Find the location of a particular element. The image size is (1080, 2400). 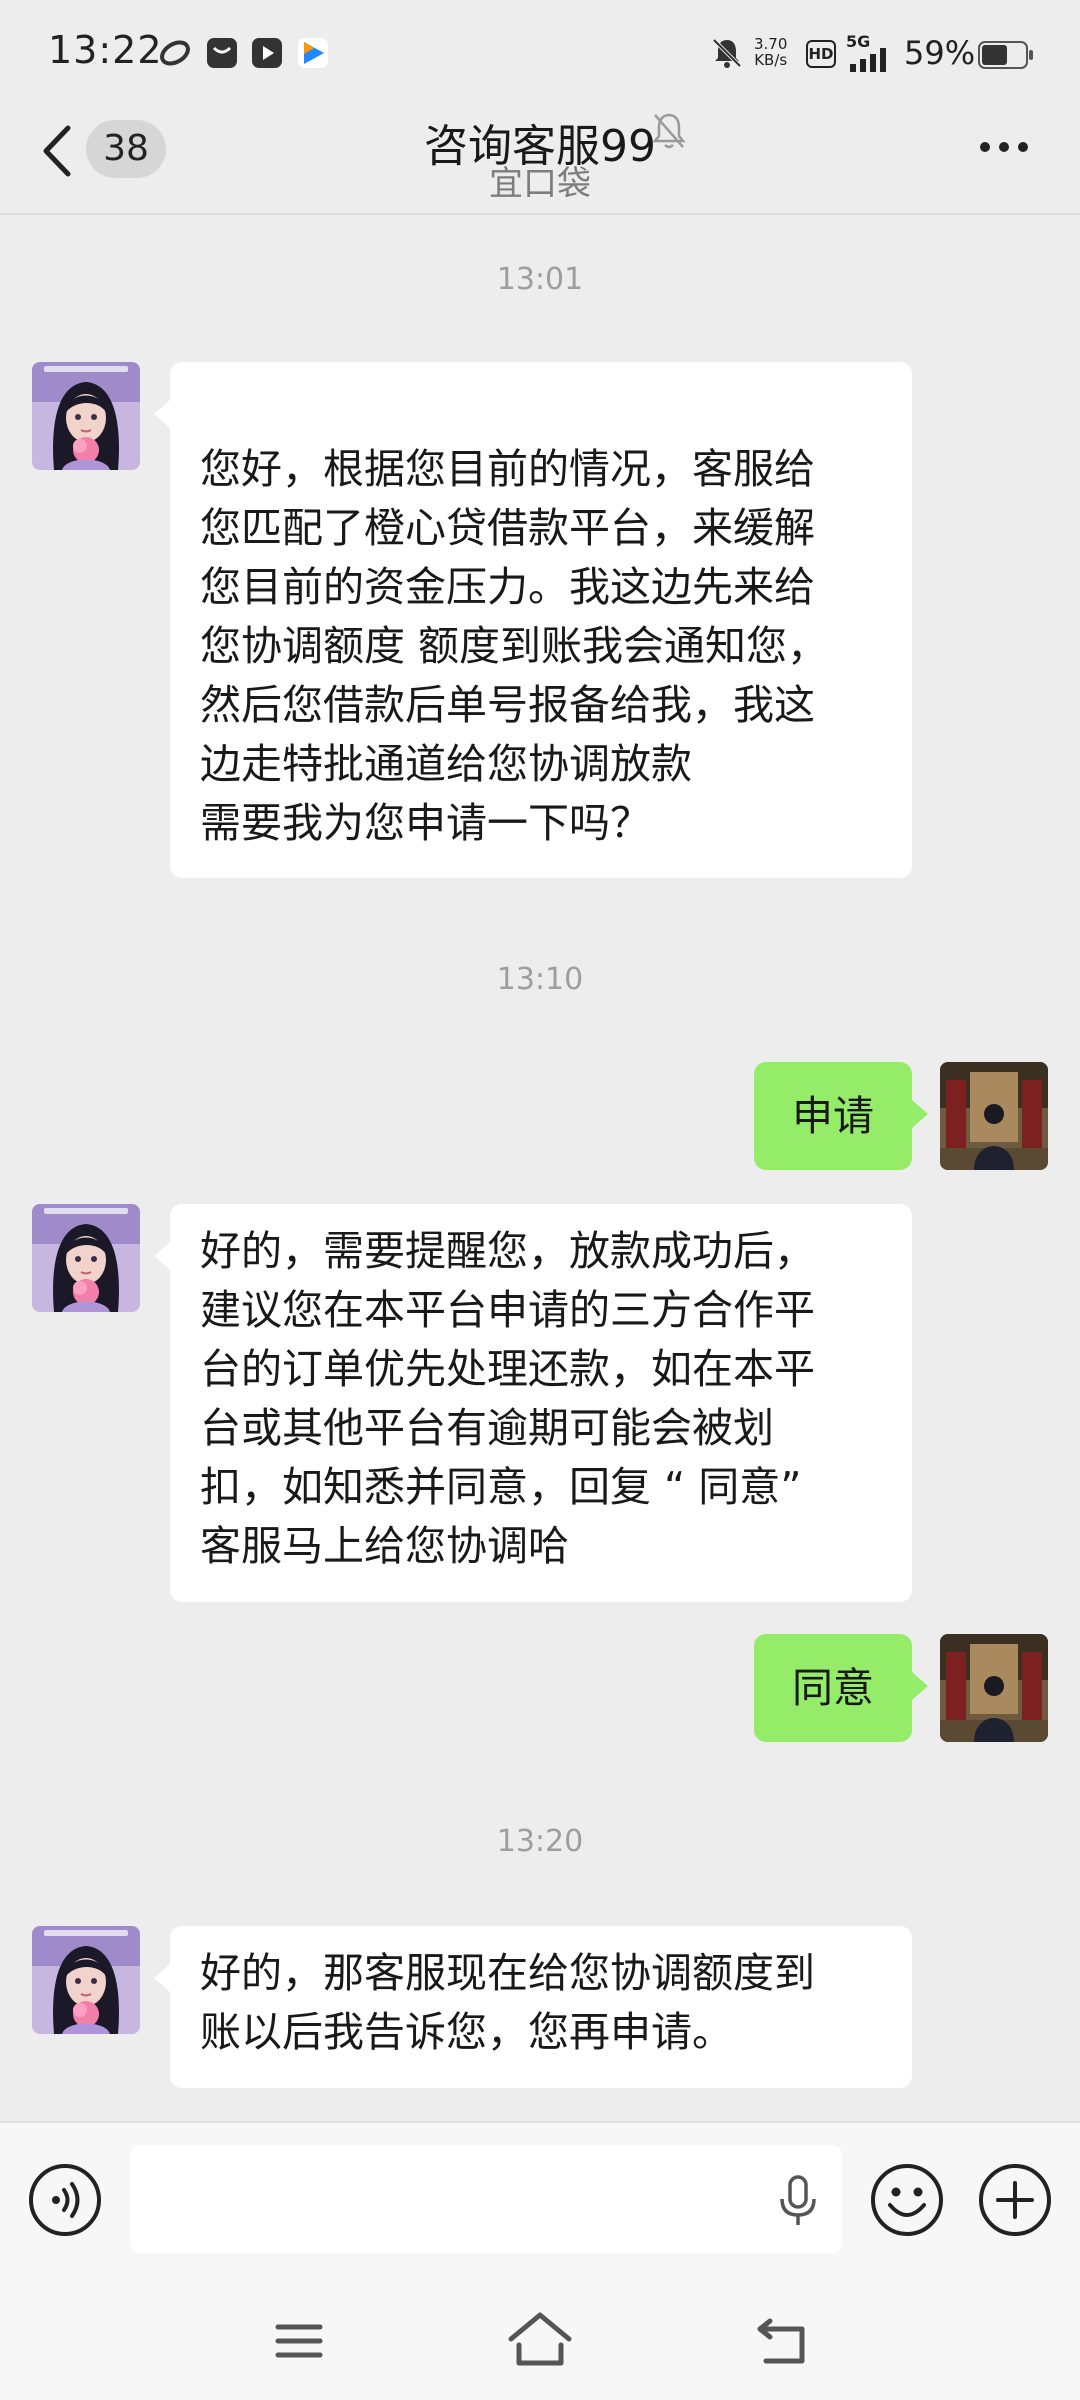

my-message-bubble: 同意 is located at coordinates (841, 1688).